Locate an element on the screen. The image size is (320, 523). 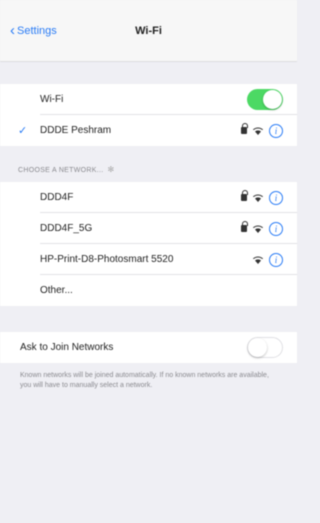
back-button: ‹ Settings is located at coordinates (33, 30).